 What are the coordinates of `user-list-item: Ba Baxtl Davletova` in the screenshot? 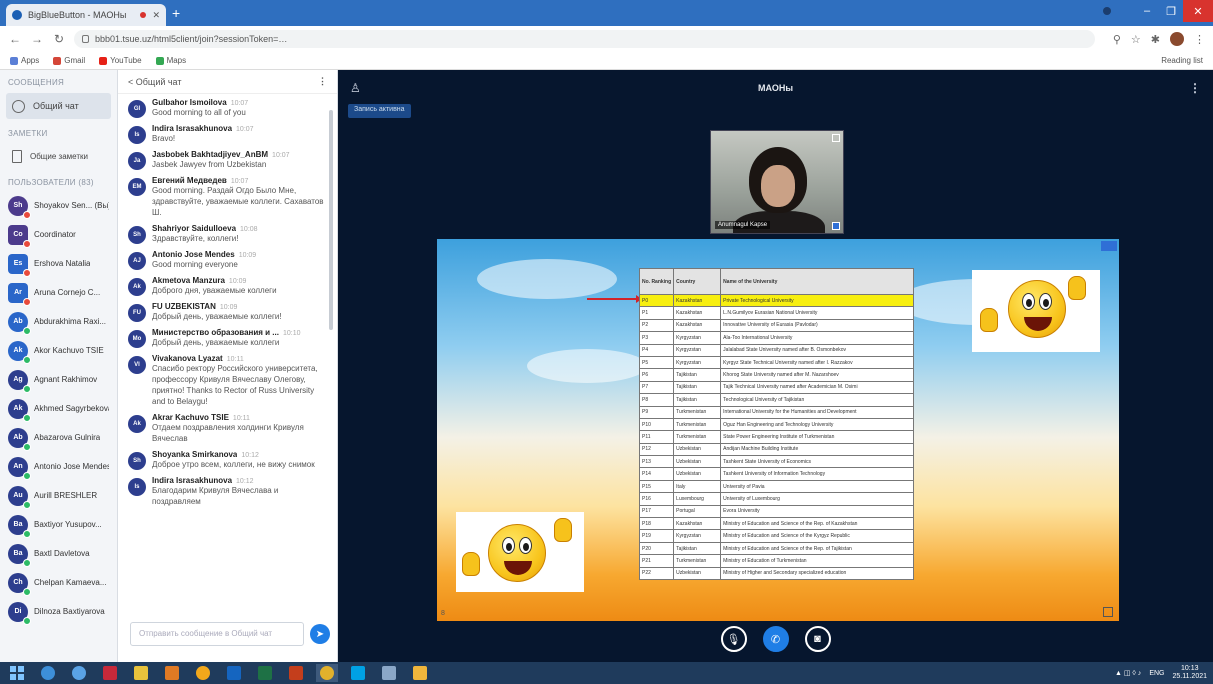 It's located at (58, 553).